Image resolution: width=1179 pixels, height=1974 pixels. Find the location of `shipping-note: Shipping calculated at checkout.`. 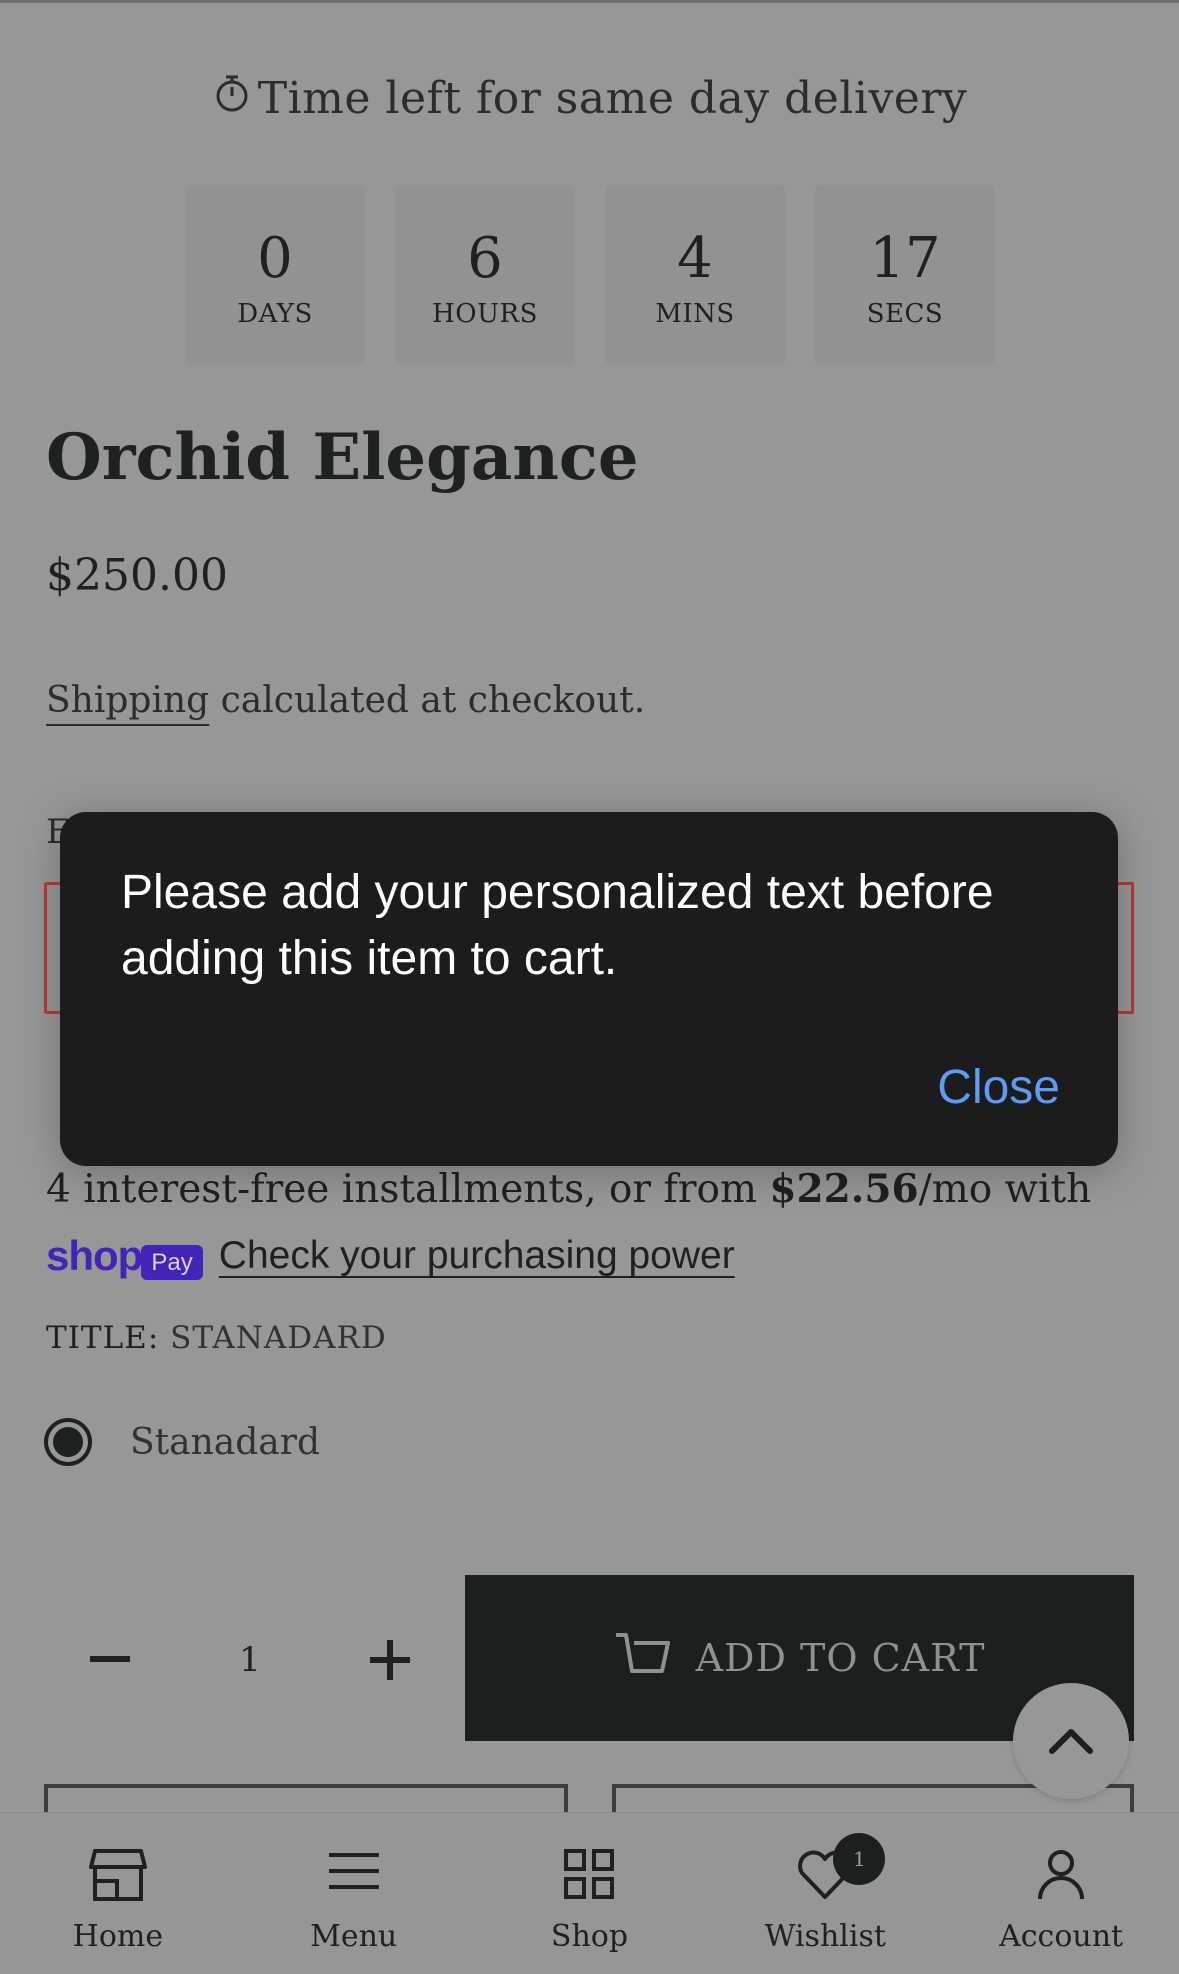

shipping-note: Shipping calculated at checkout. is located at coordinates (345, 700).